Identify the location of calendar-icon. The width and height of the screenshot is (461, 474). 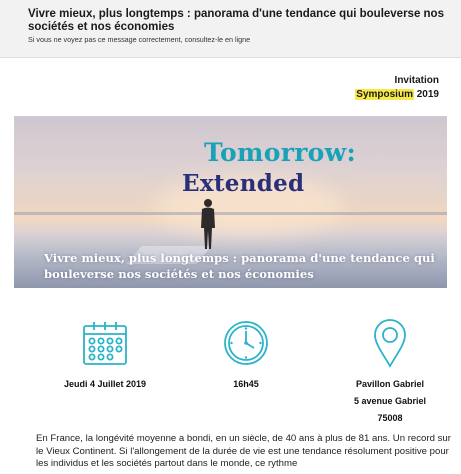
(105, 343).